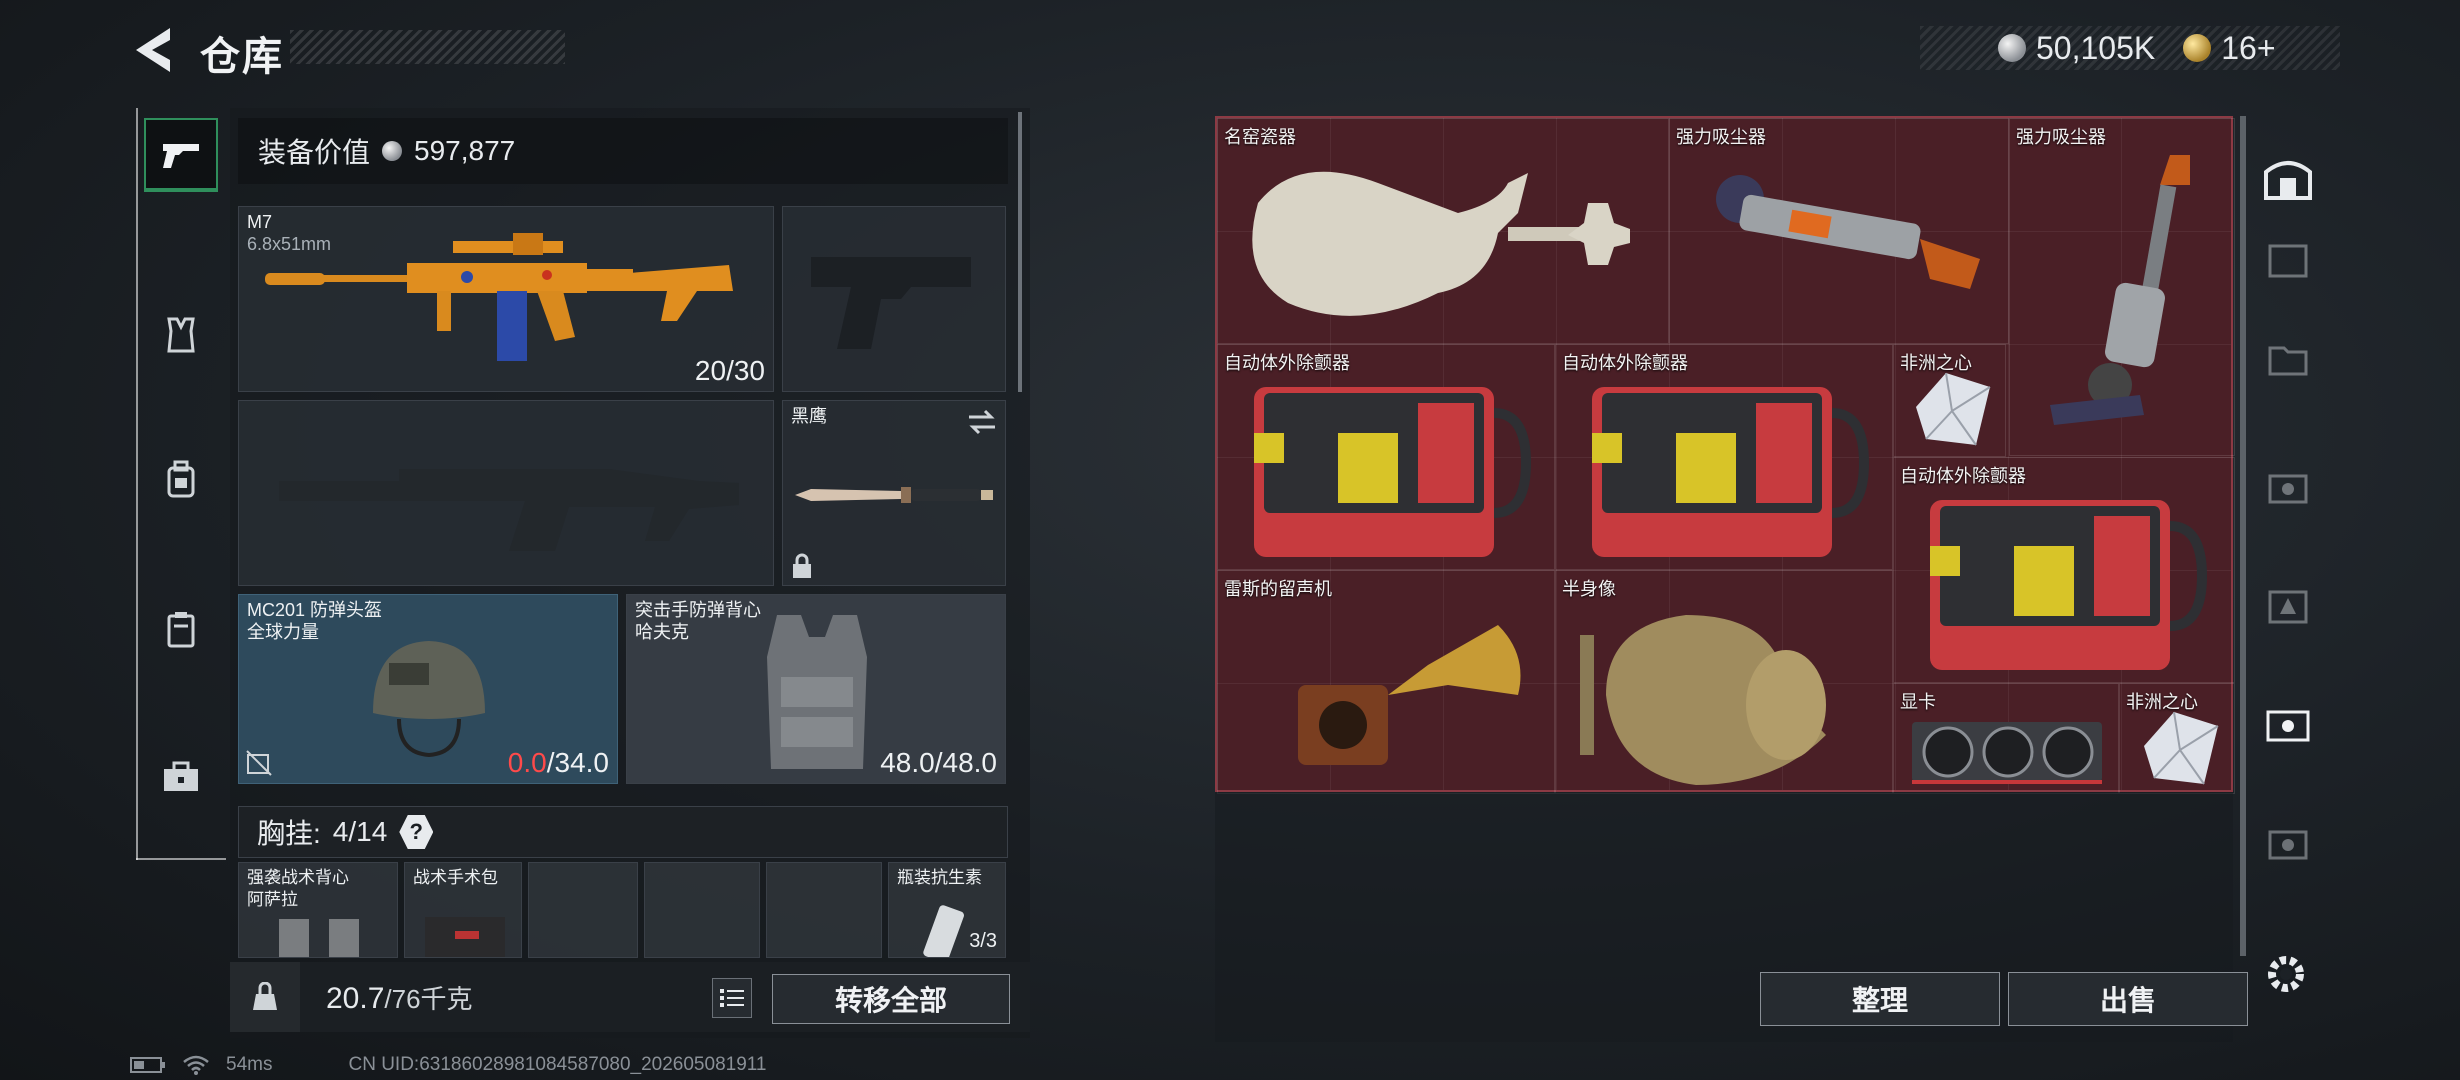  I want to click on storage-item: 显卡, so click(2006, 738).